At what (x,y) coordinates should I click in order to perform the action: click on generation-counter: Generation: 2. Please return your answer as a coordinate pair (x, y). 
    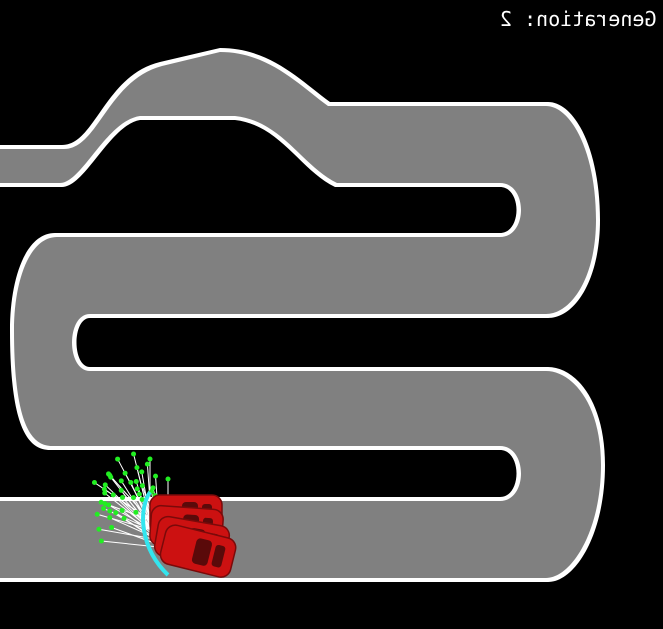
    Looking at the image, I should click on (578, 19).